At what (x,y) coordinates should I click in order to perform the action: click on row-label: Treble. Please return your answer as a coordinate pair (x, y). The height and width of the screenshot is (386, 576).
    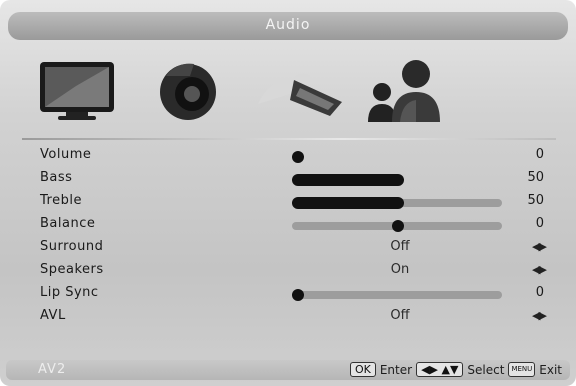
    Looking at the image, I should click on (61, 200).